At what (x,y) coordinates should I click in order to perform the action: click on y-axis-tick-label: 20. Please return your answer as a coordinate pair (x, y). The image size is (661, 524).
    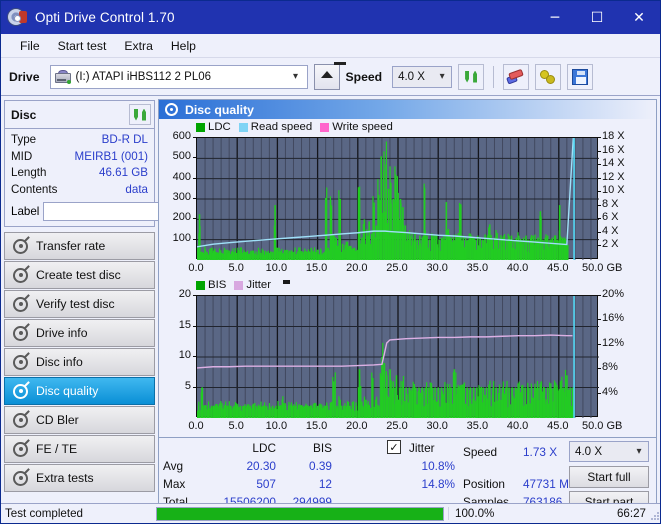
    Looking at the image, I should click on (184, 294).